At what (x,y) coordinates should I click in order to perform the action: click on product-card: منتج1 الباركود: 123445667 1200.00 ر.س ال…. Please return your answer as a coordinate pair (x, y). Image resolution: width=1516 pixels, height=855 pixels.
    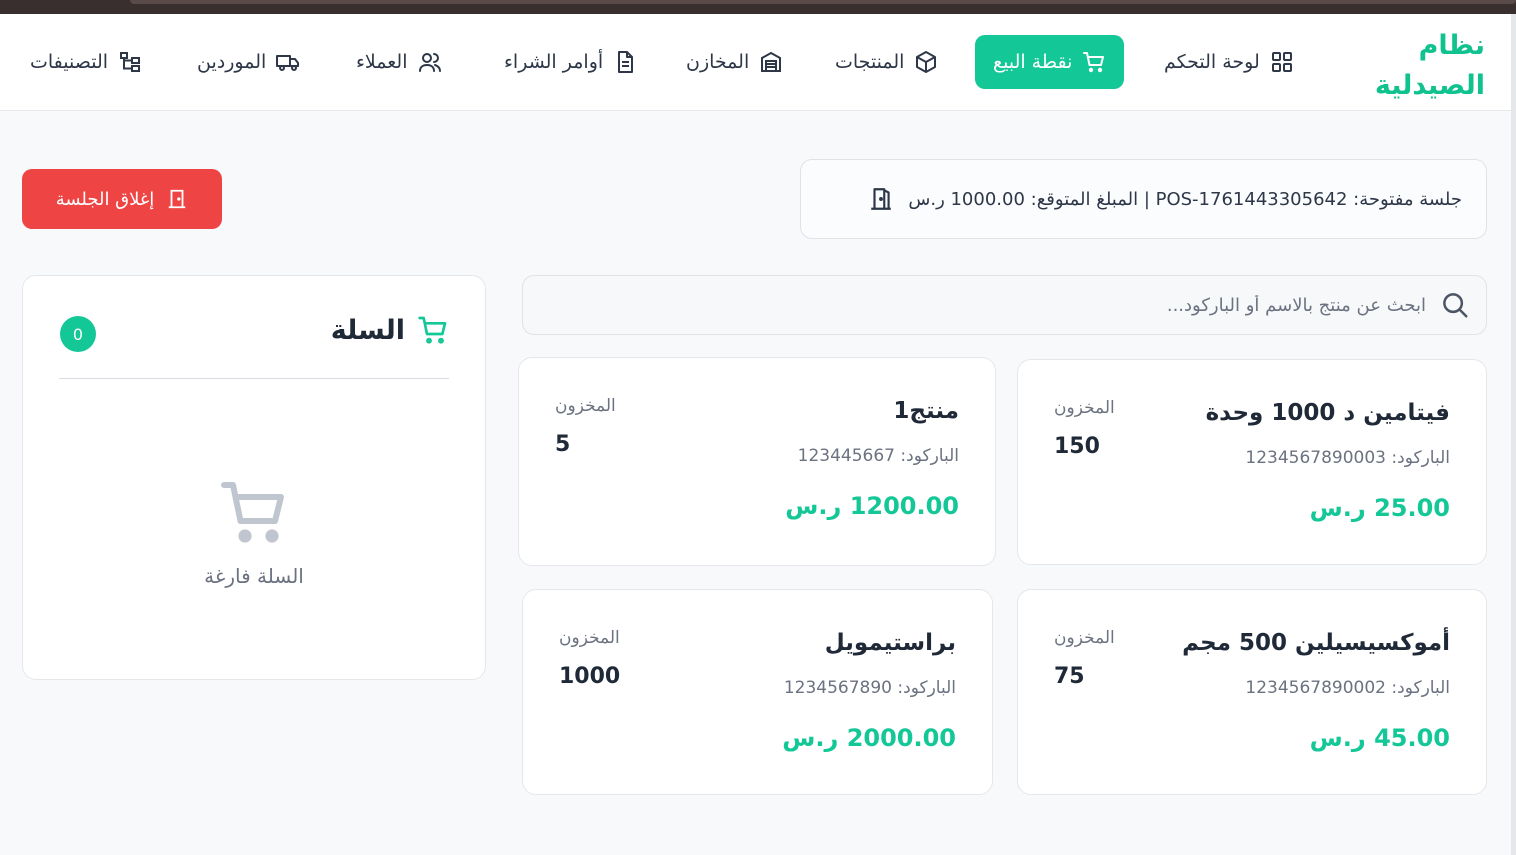
    Looking at the image, I should click on (757, 461).